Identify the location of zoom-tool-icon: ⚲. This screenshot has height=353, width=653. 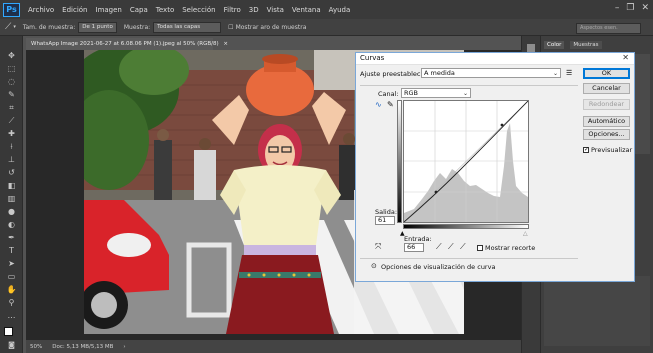
(11, 302).